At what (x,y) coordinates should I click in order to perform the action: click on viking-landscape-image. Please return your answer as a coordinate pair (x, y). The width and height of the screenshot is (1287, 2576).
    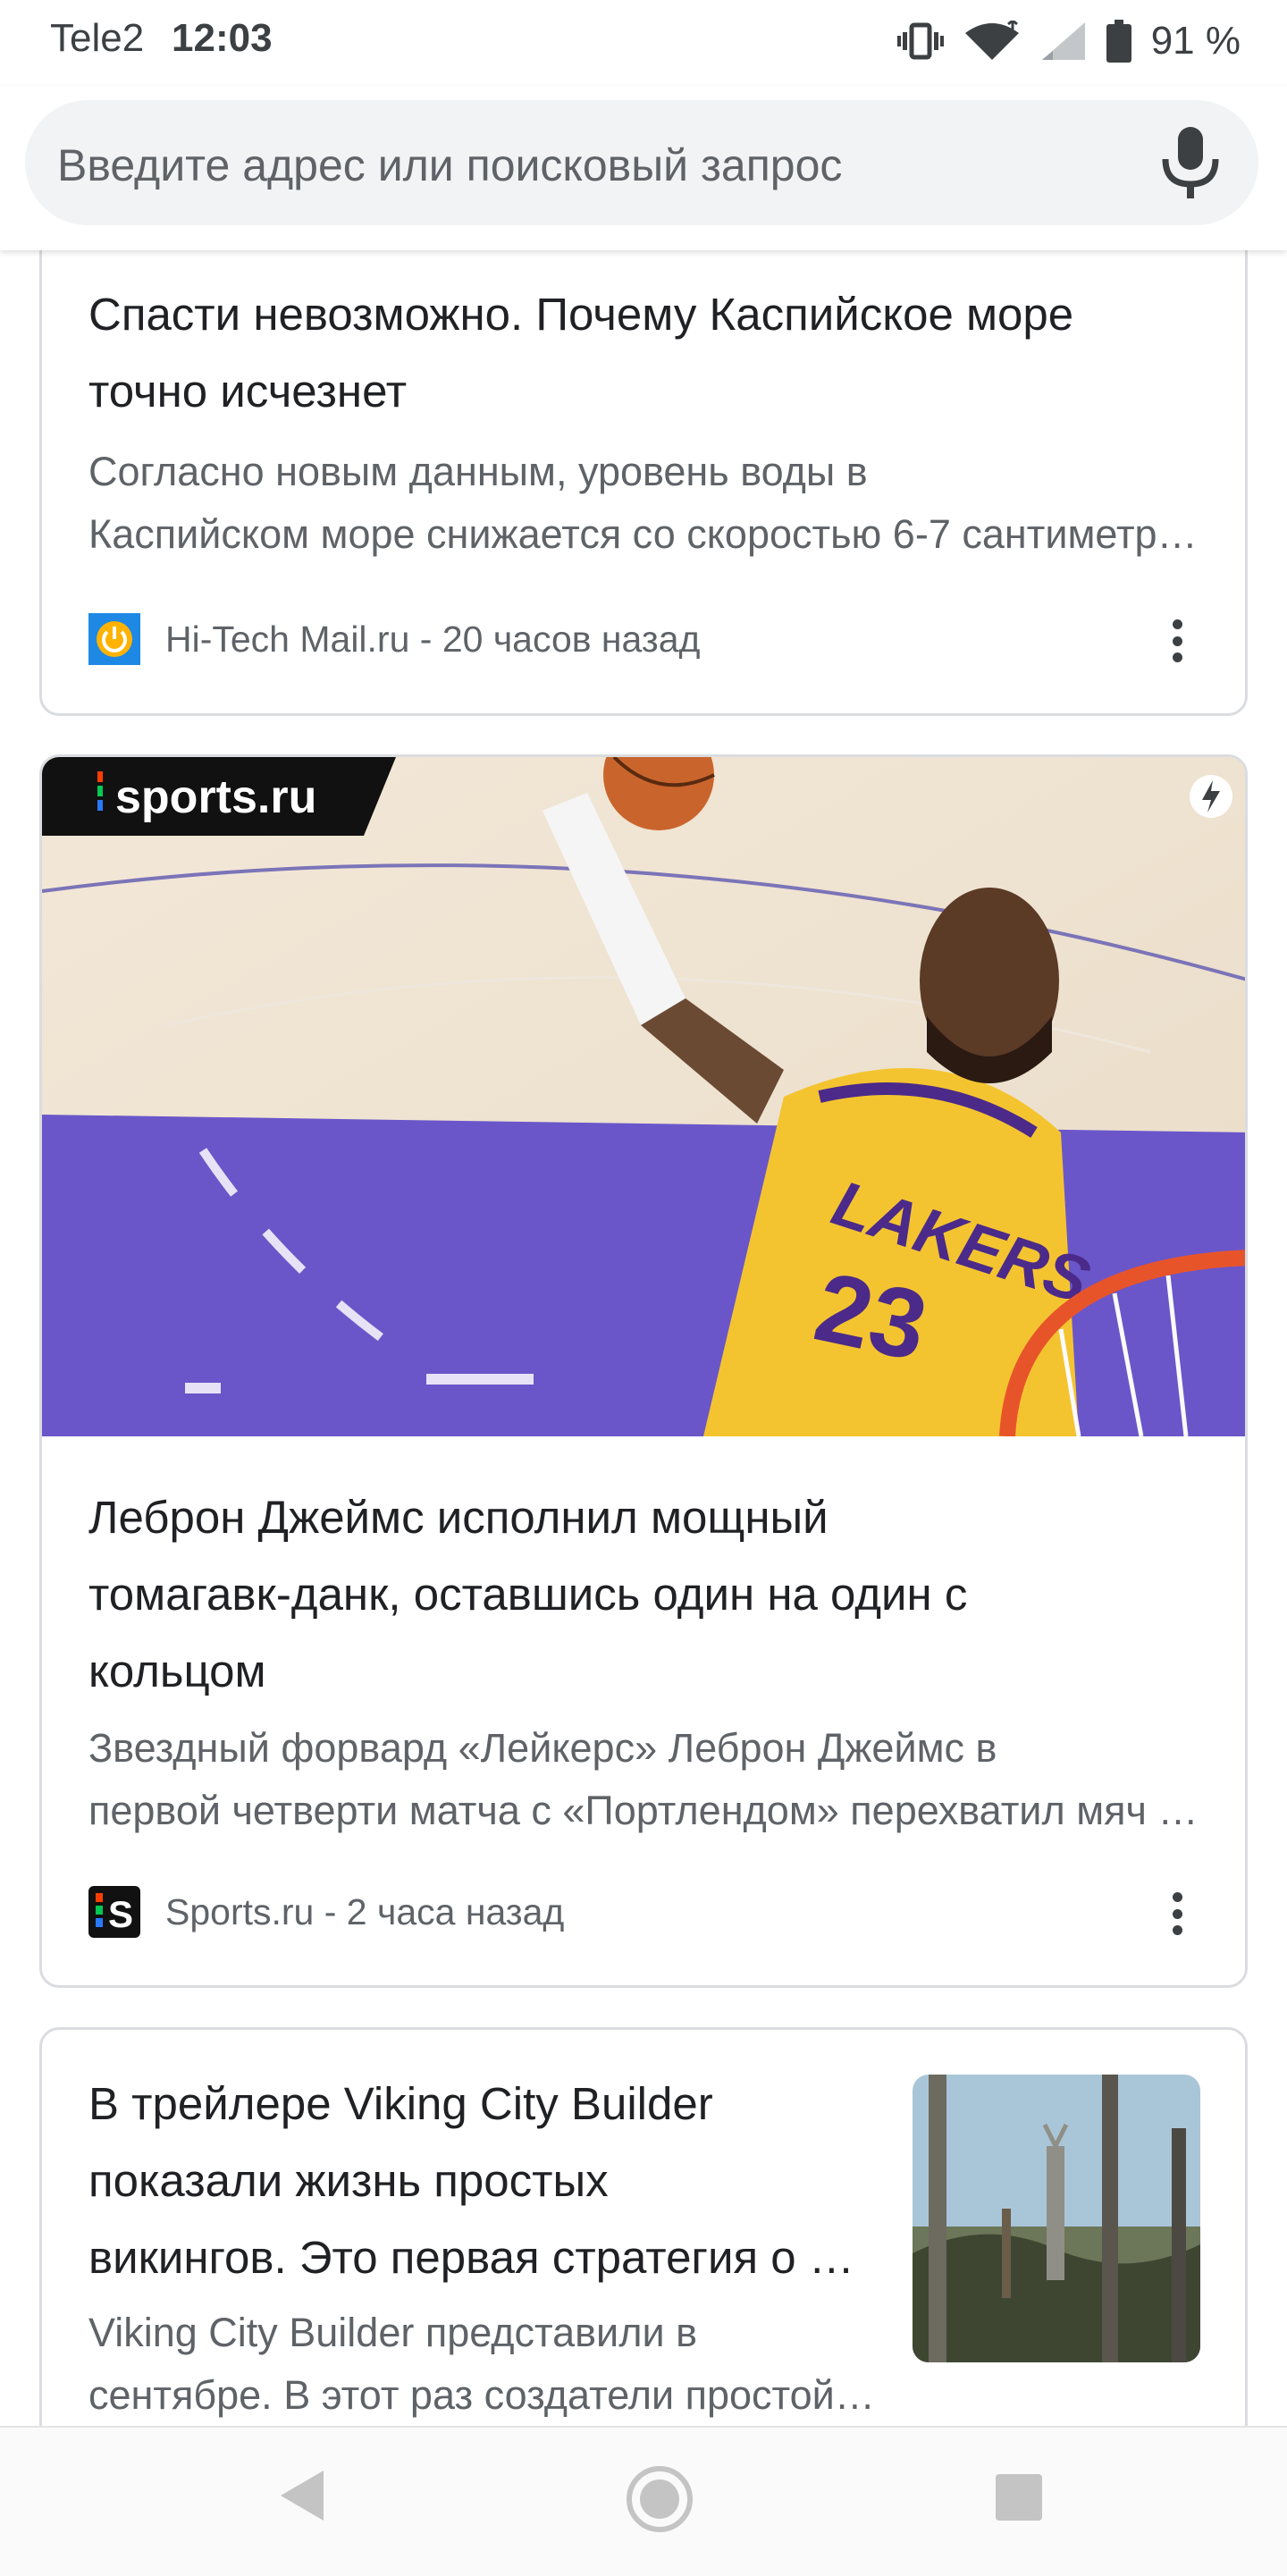
    Looking at the image, I should click on (1056, 2219).